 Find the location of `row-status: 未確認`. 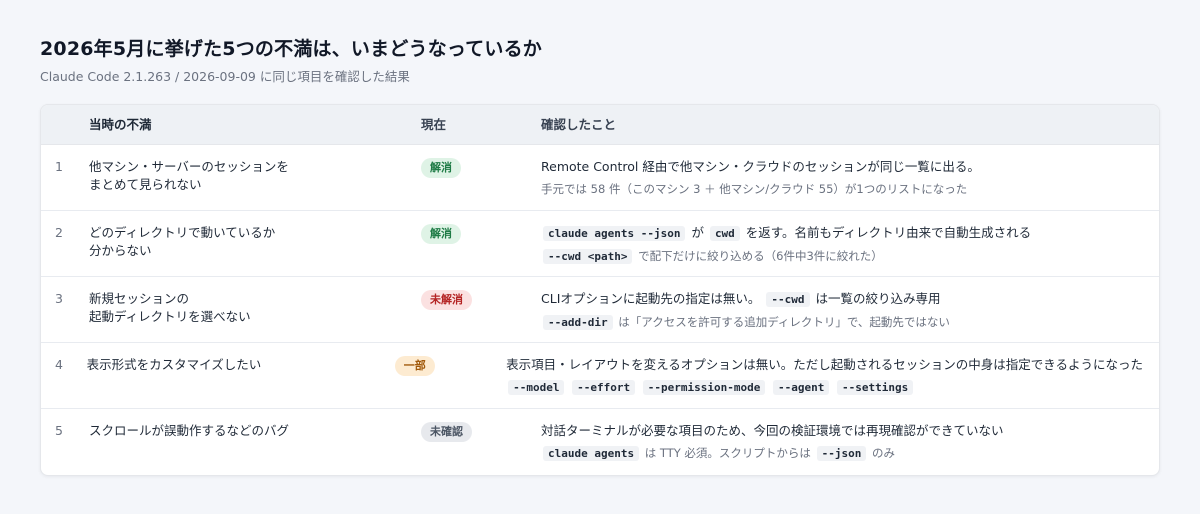

row-status: 未確認 is located at coordinates (481, 448).